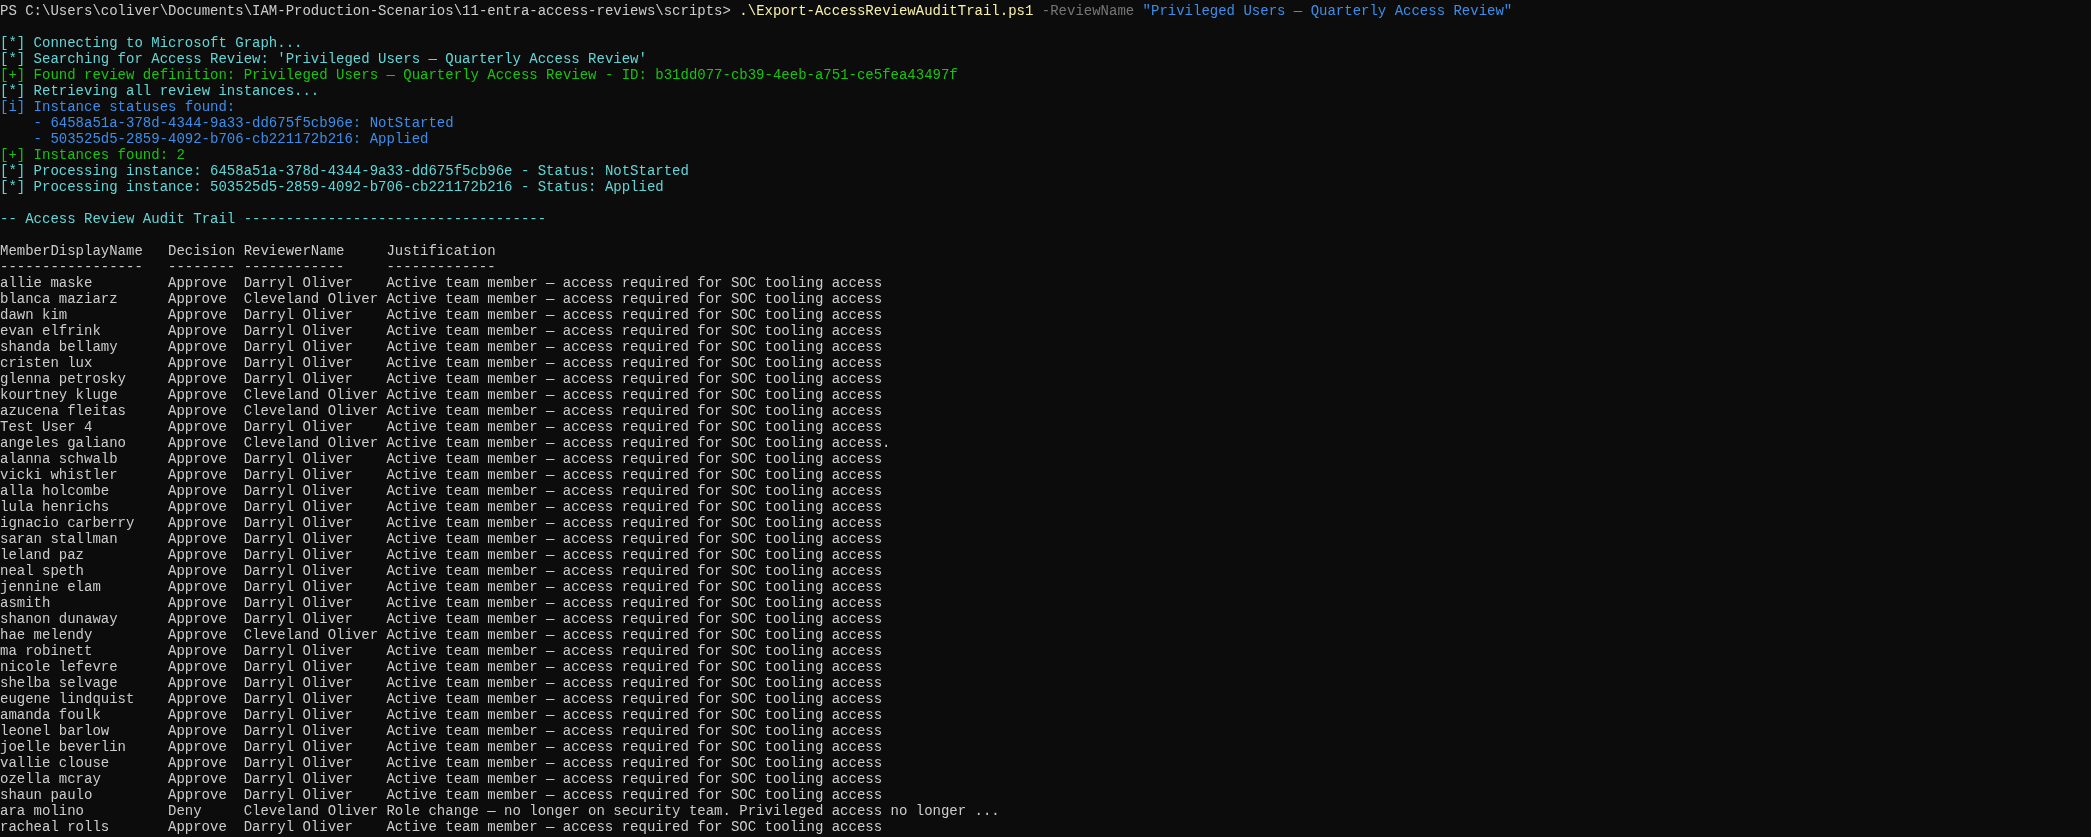 This screenshot has height=837, width=2091. What do you see at coordinates (323, 59) in the screenshot?
I see `output-line: [*] Searching for Access Review: 'Privileged Users — Quarterly Access Review'` at bounding box center [323, 59].